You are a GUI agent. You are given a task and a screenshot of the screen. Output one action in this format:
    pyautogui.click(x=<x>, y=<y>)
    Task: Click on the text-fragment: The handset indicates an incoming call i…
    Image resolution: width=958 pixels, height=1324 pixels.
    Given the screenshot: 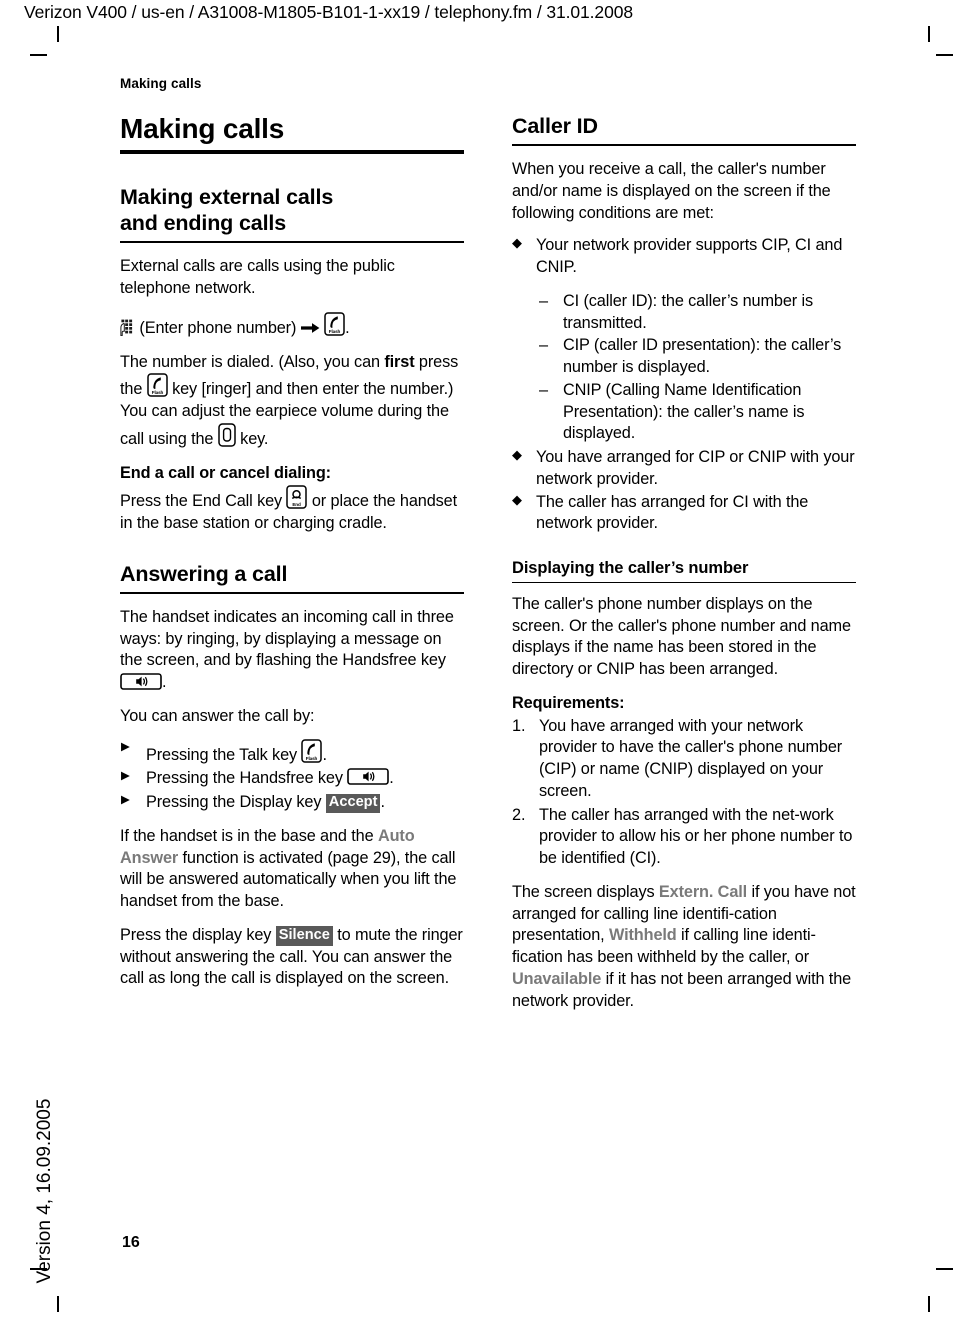 What is the action you would take?
    pyautogui.click(x=287, y=638)
    